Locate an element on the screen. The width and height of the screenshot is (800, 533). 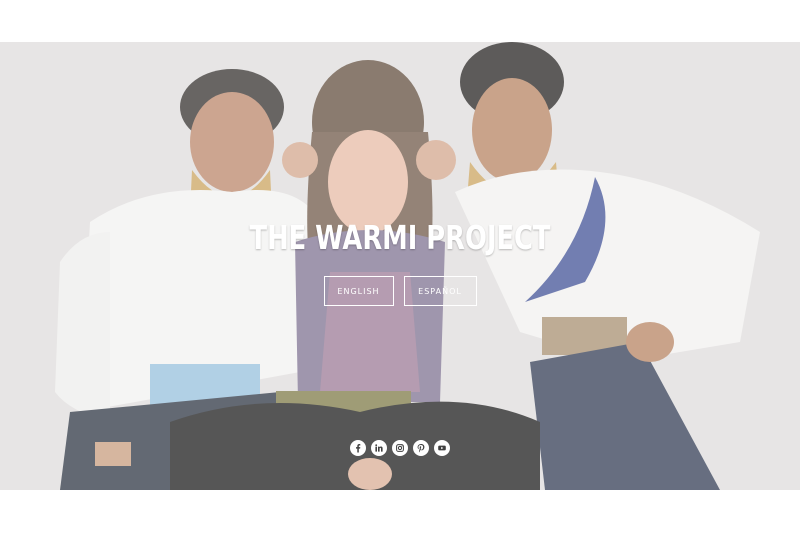
social-links is located at coordinates (400, 448).